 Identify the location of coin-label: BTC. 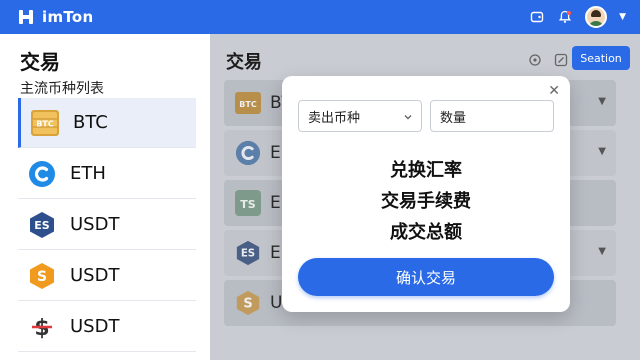
(90, 122).